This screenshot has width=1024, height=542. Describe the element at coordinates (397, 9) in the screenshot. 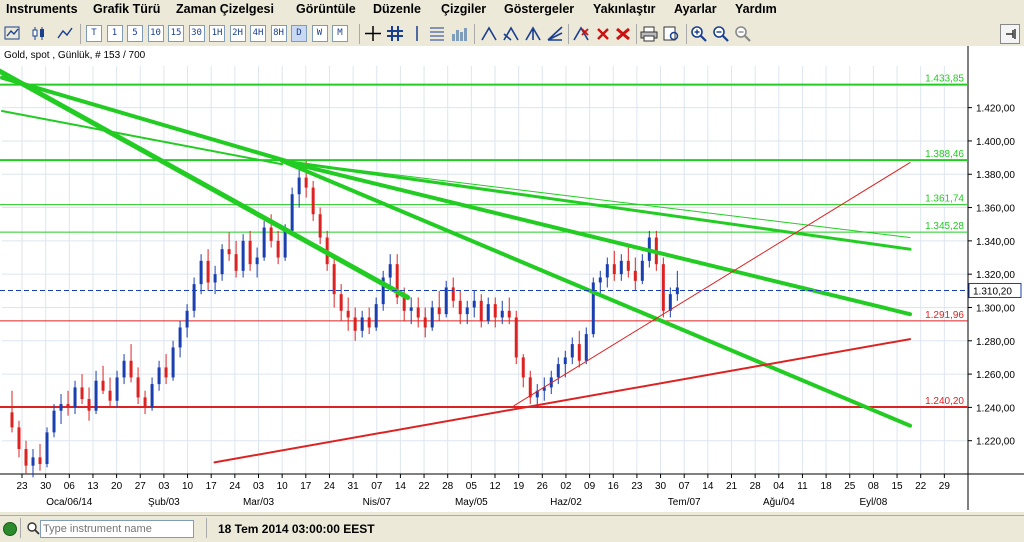

I see `menu-d-zenle: Düzenle` at that location.